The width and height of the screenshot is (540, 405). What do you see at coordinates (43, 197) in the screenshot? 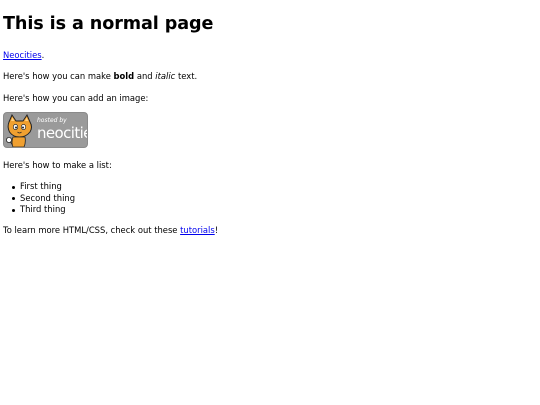
I see `list-item: Second thing` at bounding box center [43, 197].